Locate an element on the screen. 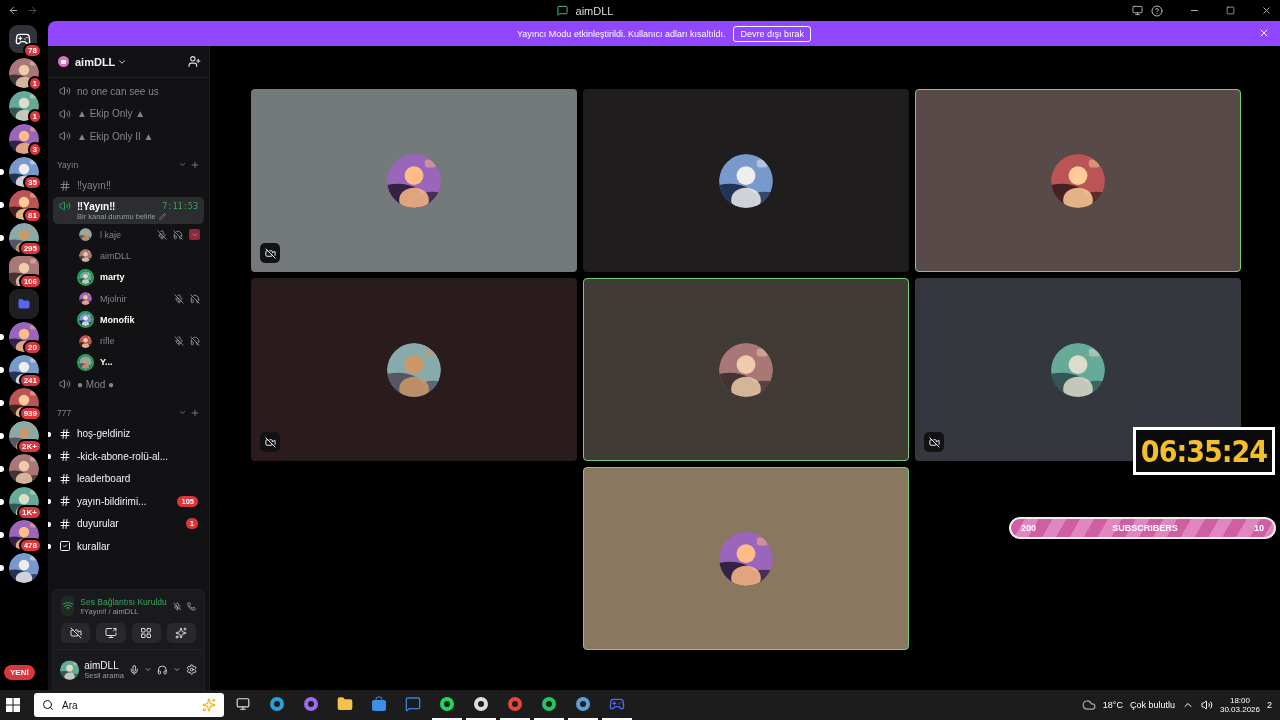 Image resolution: width=1280 pixels, height=720 pixels. mention-count: 1K+ is located at coordinates (29, 512).